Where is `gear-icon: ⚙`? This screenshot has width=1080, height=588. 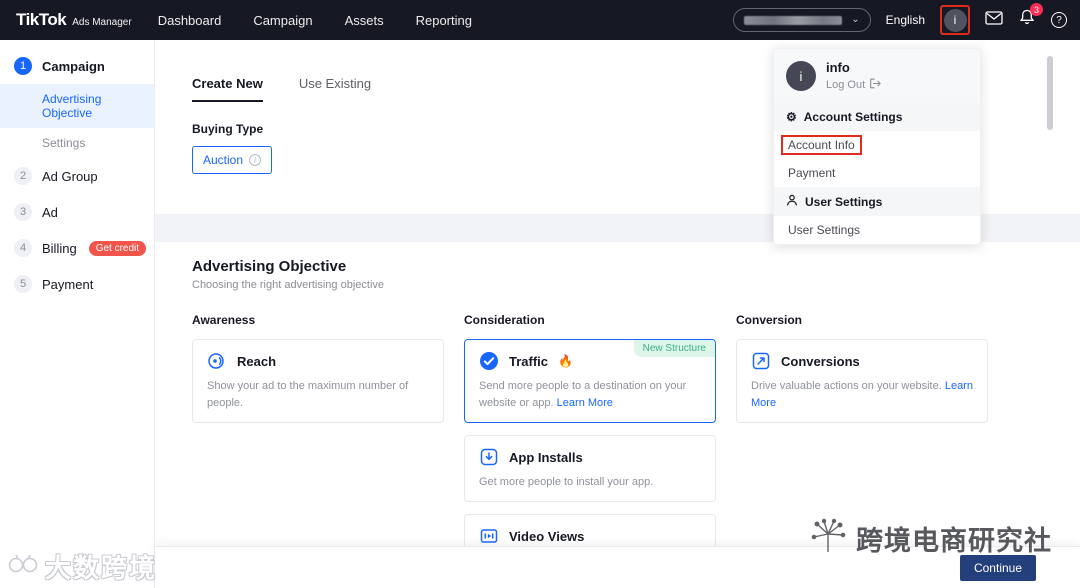
gear-icon: ⚙ is located at coordinates (791, 117).